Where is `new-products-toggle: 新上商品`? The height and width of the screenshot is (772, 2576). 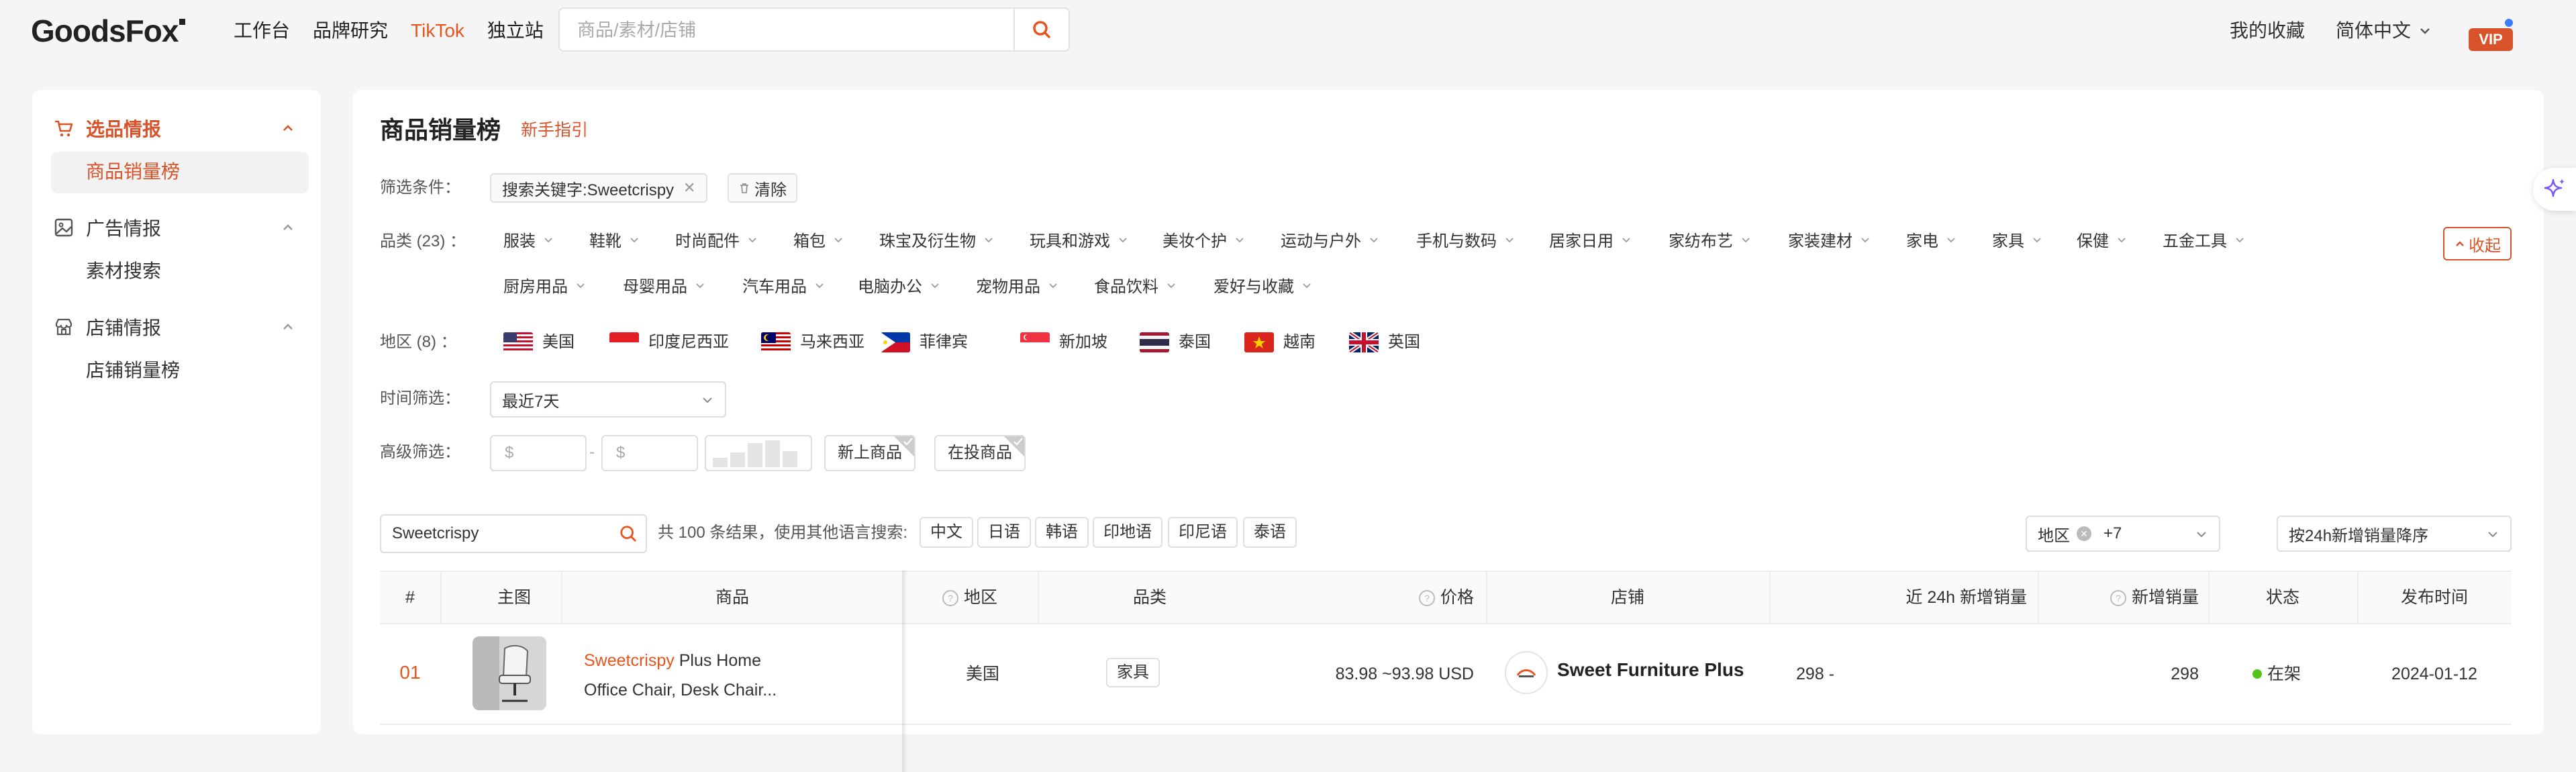 new-products-toggle: 新上商品 is located at coordinates (869, 453).